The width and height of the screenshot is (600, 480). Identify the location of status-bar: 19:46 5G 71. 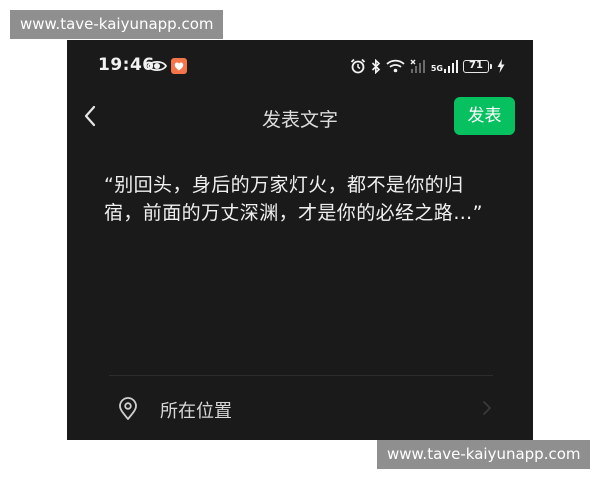
(300, 67).